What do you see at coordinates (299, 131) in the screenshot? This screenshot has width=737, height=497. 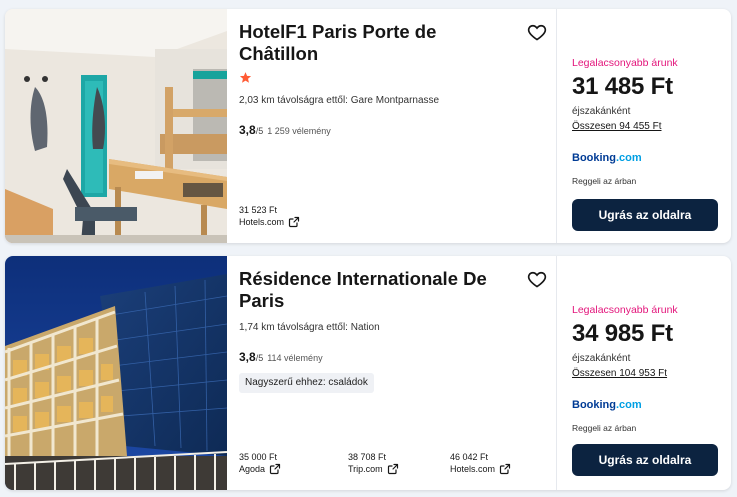 I see `review-count: 1 259 vélemény` at bounding box center [299, 131].